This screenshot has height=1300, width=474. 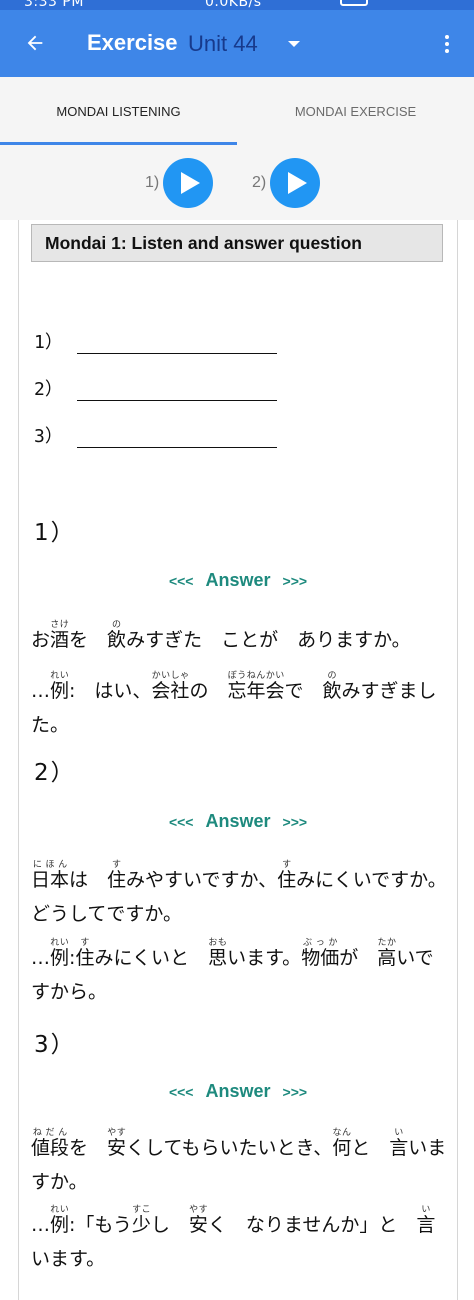 I want to click on audio-player-1: 1), so click(x=179, y=183).